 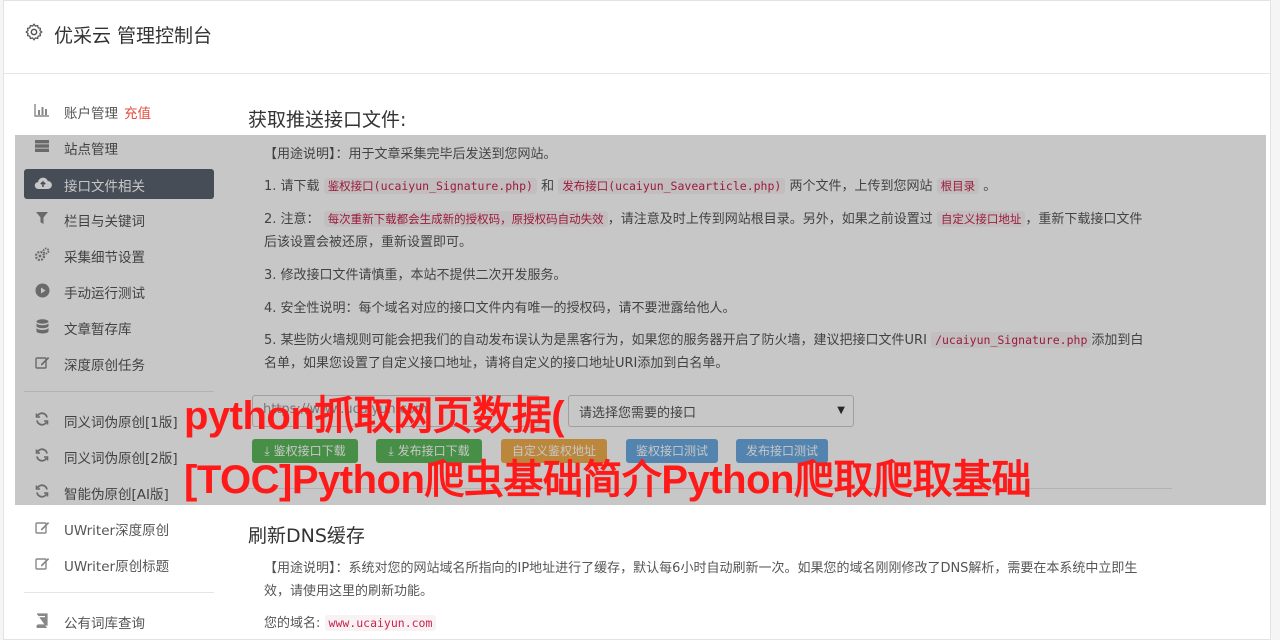 What do you see at coordinates (98, 330) in the screenshot?
I see `sidebar-item-label: 文章暂存库` at bounding box center [98, 330].